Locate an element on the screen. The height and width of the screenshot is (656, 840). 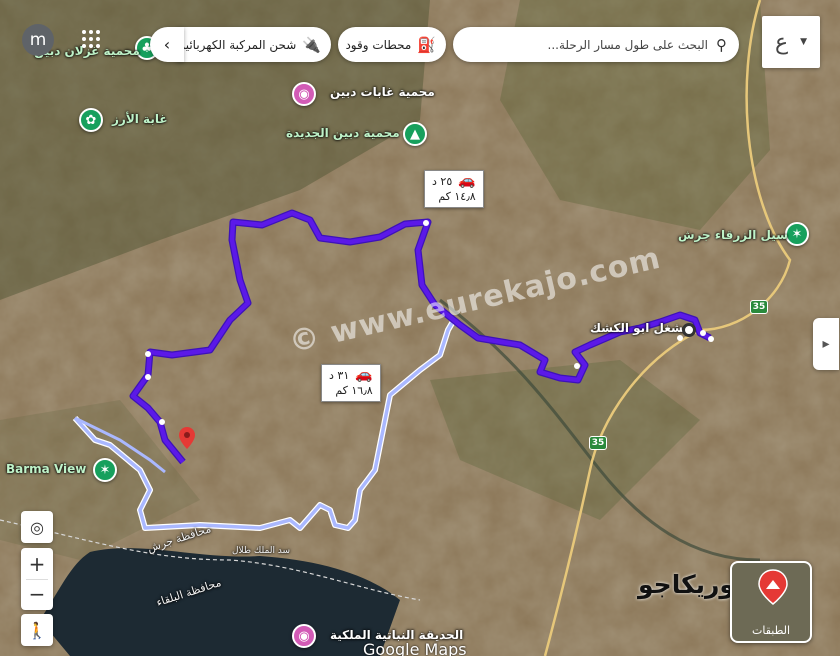
layers-label: الطبقات is located at coordinates (771, 630).